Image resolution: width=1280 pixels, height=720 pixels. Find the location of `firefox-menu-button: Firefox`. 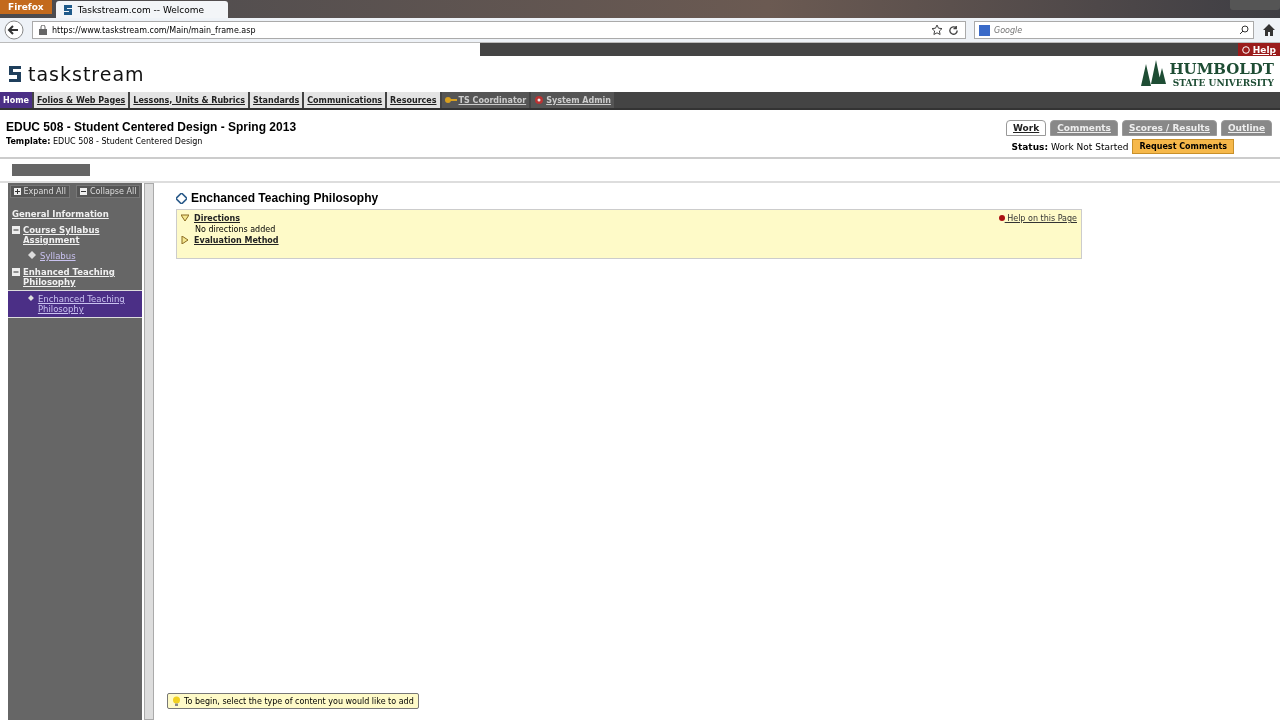

firefox-menu-button: Firefox is located at coordinates (26, 7).